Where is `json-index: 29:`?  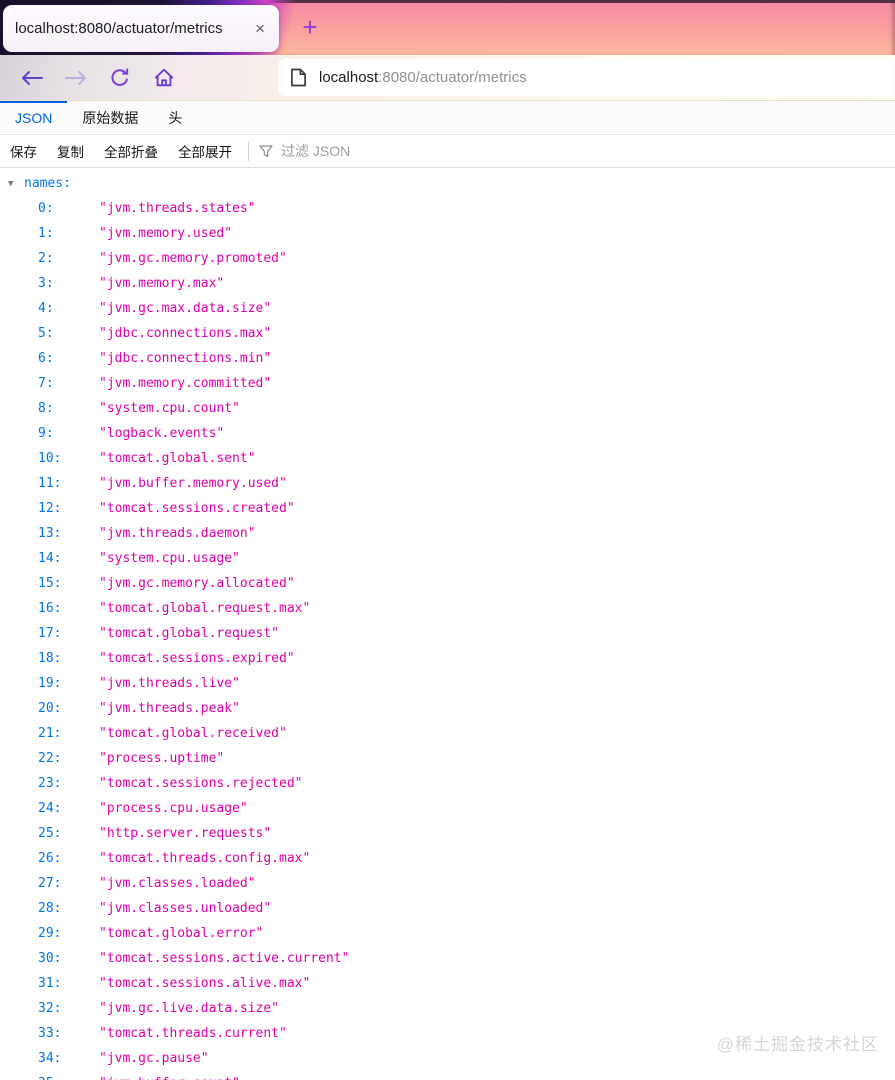
json-index: 29: is located at coordinates (50, 933).